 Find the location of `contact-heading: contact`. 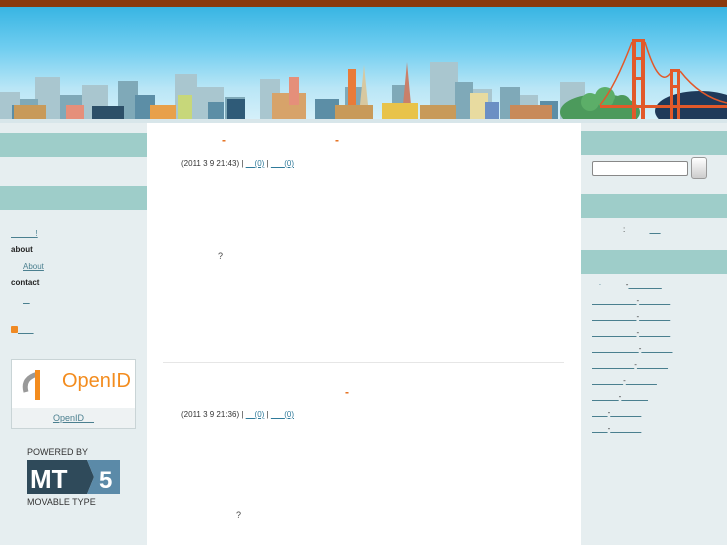

contact-heading: contact is located at coordinates (25, 282).